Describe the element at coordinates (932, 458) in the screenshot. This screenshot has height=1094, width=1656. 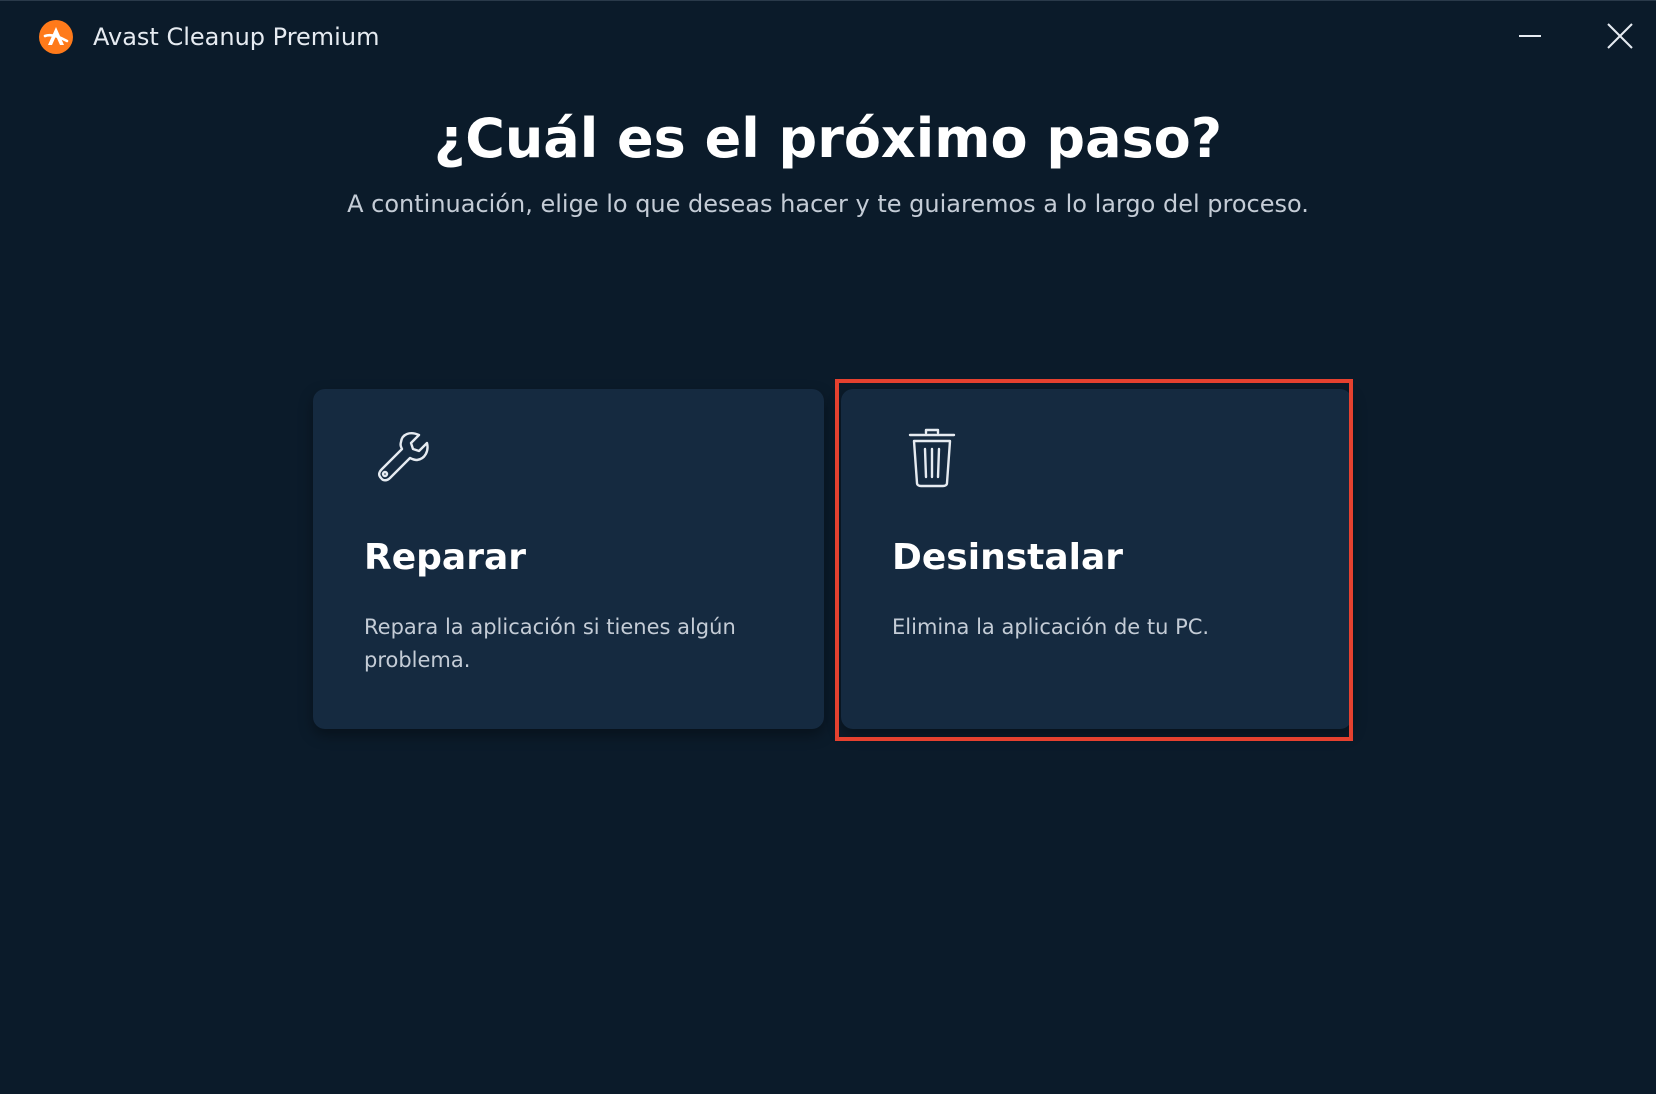
I see `trash-icon` at that location.